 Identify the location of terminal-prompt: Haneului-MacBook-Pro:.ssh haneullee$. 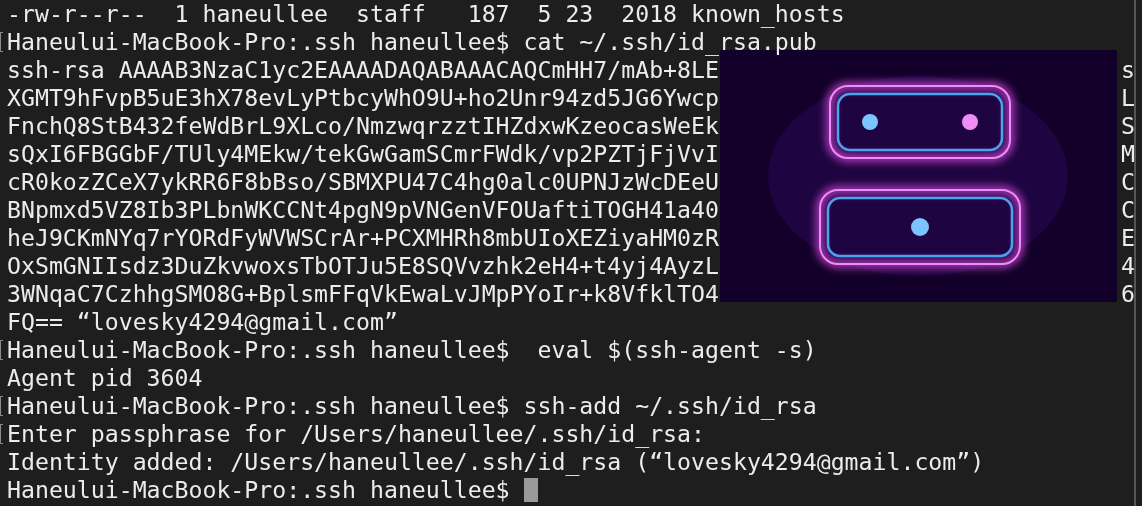
(258, 490).